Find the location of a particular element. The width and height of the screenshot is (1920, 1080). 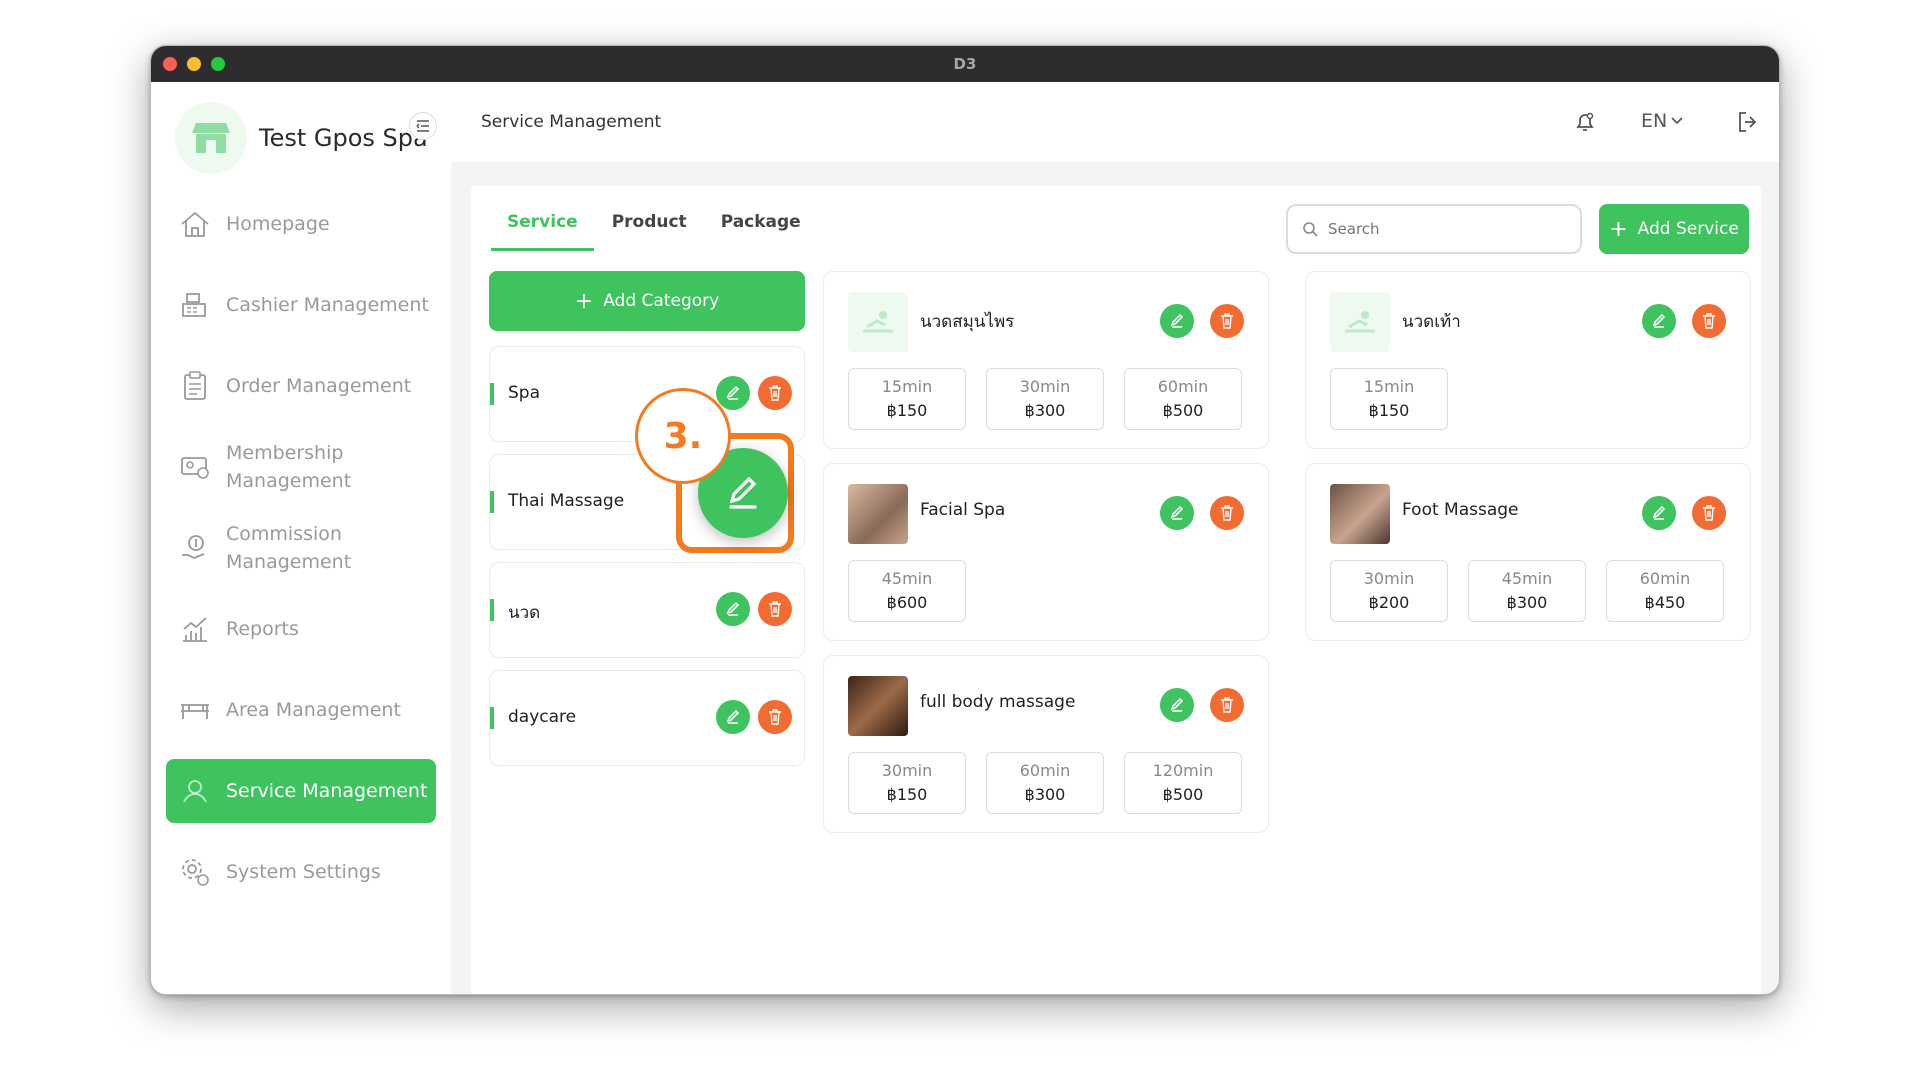

brand-name: Test Gpos Spa is located at coordinates (343, 138).